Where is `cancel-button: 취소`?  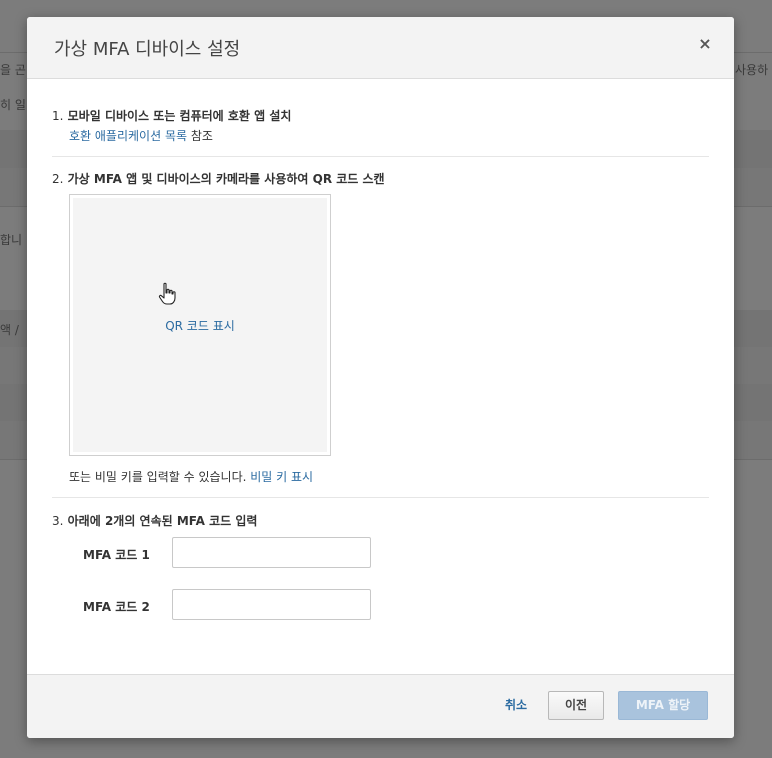
cancel-button: 취소 is located at coordinates (516, 704).